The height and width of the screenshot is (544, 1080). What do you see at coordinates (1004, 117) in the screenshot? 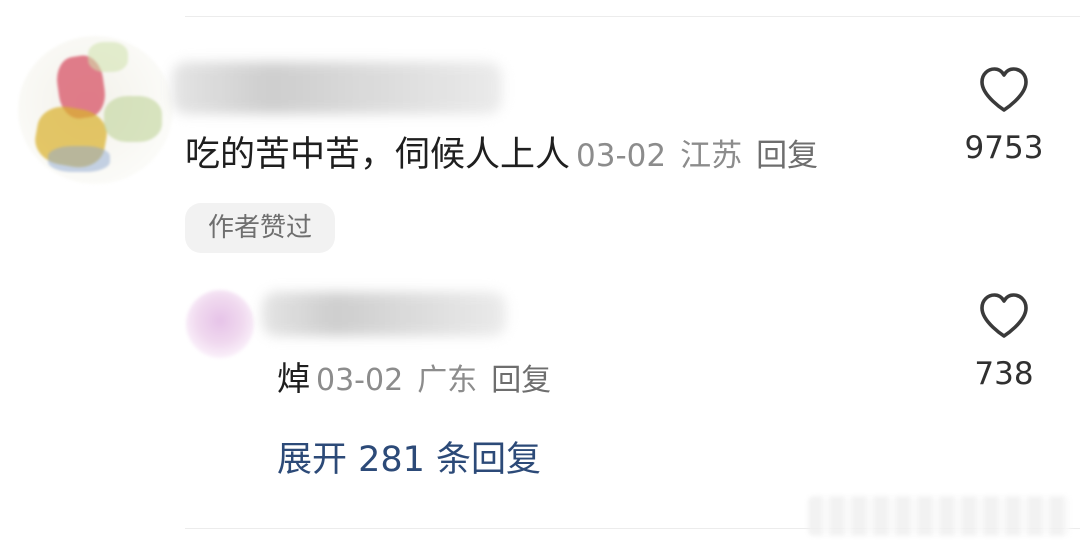
I see `comment-like-button: 9753` at bounding box center [1004, 117].